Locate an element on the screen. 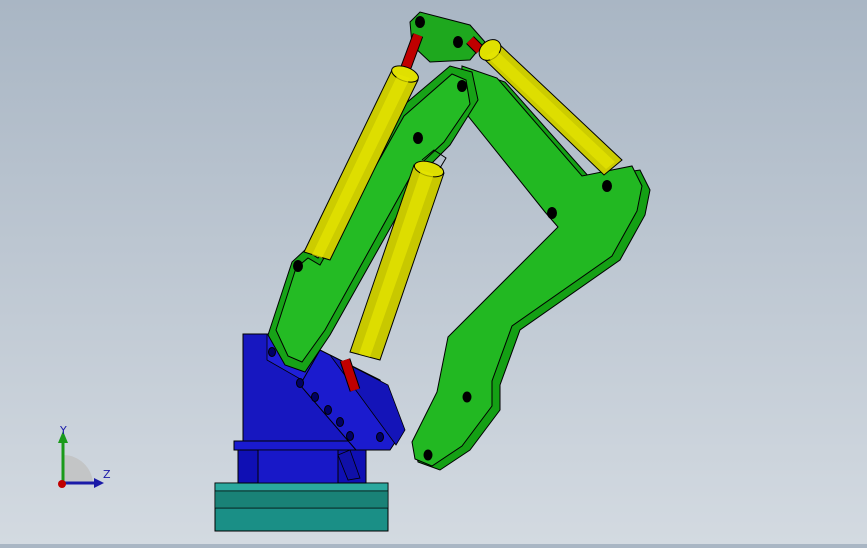 This screenshot has height=548, width=867. orientation-triad is located at coordinates (81, 459).